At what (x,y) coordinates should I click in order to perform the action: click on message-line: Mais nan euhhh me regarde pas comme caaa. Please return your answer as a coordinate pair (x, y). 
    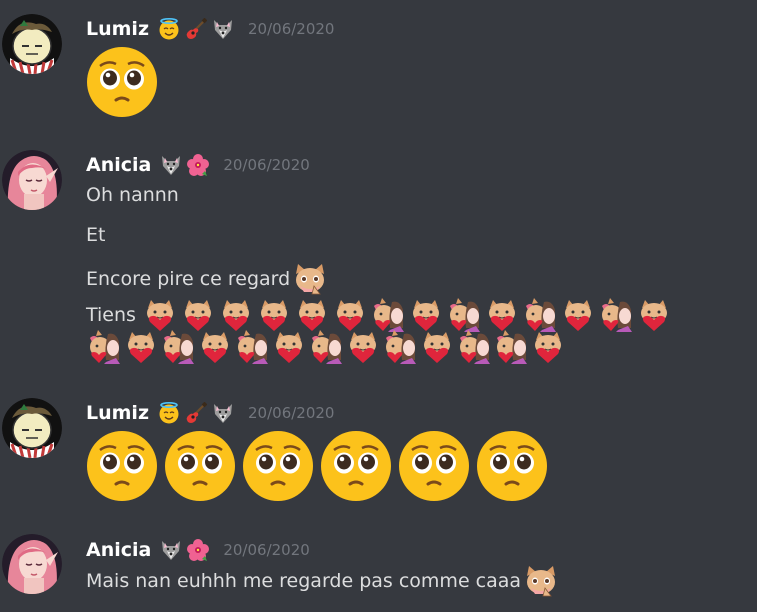
    Looking at the image, I should click on (322, 581).